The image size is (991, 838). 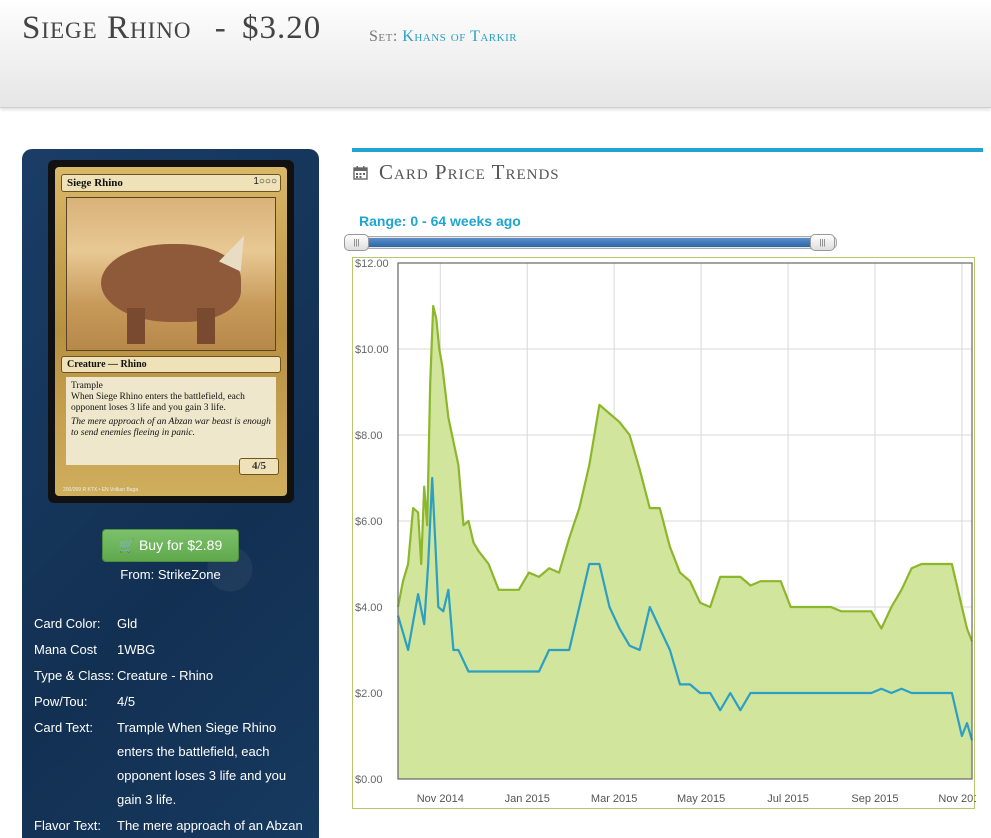 What do you see at coordinates (67, 623) in the screenshot?
I see `detail-label: Card Color:` at bounding box center [67, 623].